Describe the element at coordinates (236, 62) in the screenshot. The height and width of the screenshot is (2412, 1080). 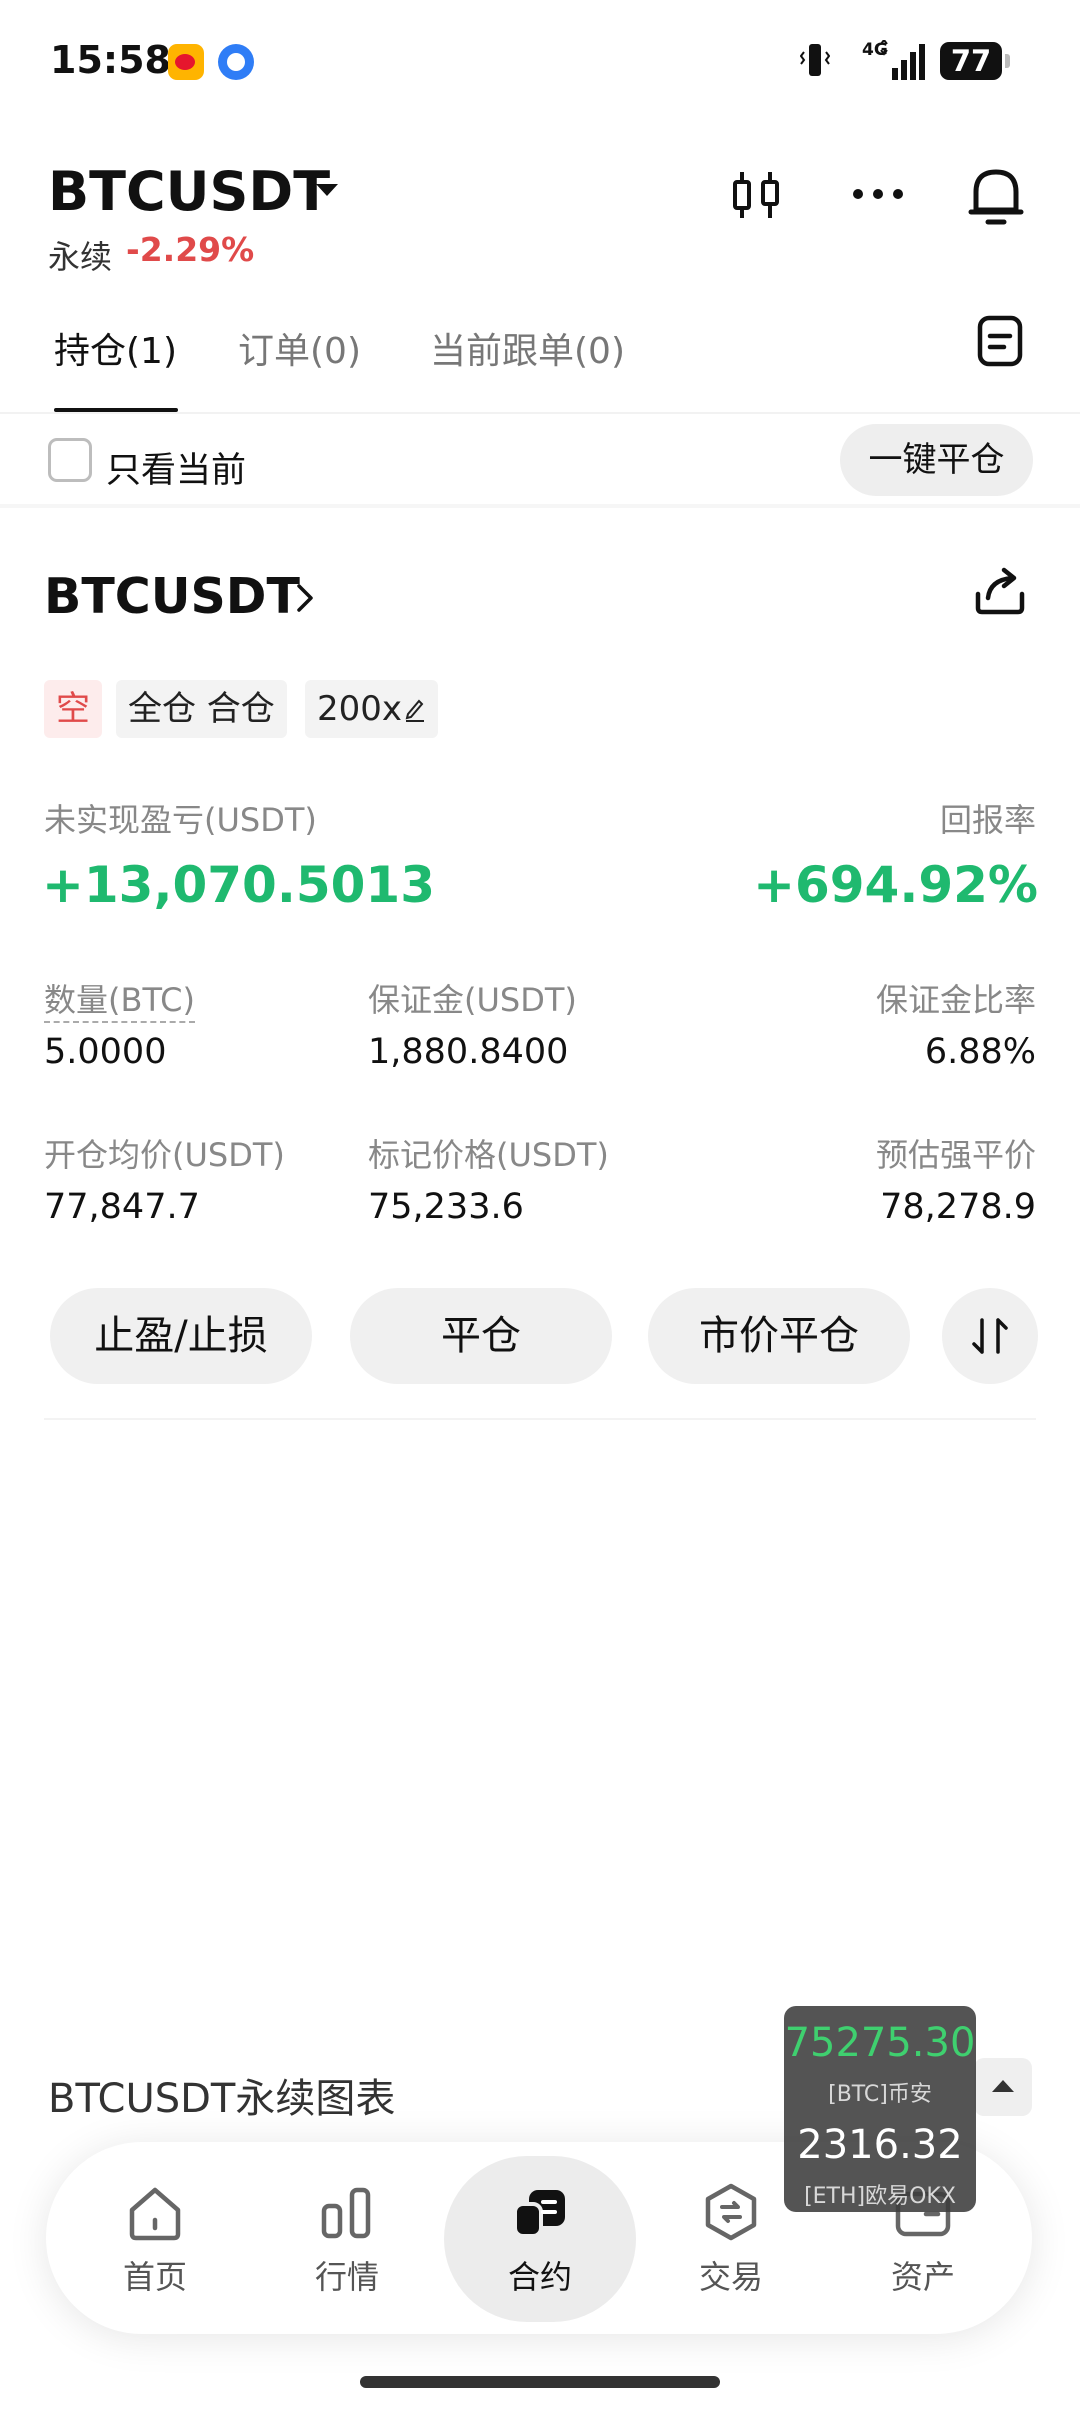
I see `blue-bird-app-icon` at that location.